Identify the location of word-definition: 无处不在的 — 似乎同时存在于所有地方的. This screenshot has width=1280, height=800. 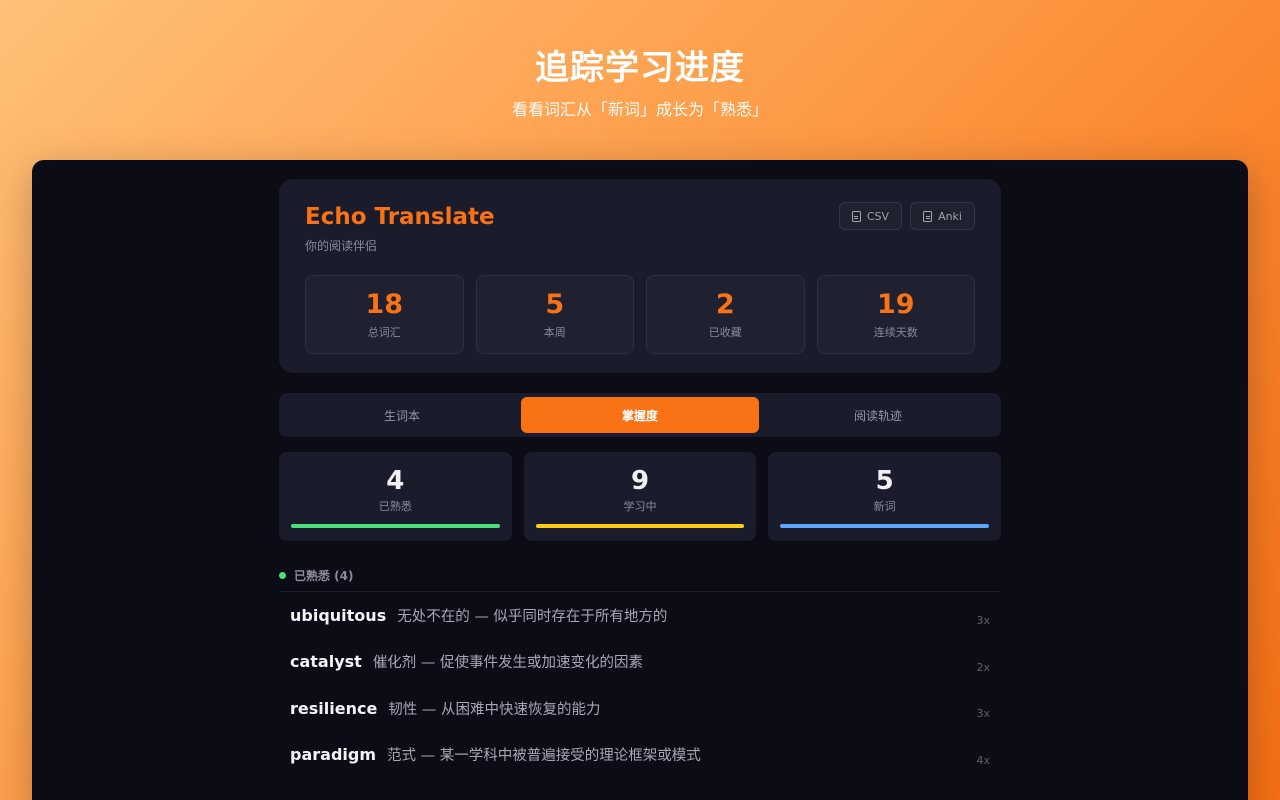
(532, 616).